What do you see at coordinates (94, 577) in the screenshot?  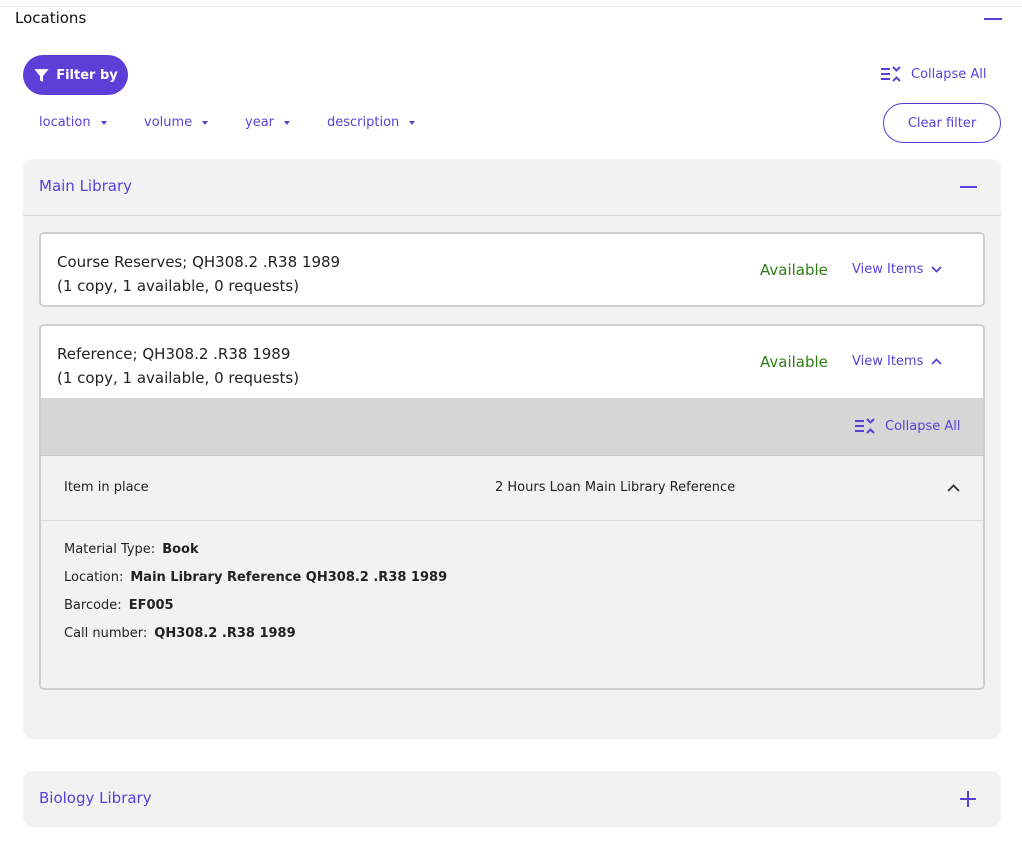 I see `detail-label: Location:` at bounding box center [94, 577].